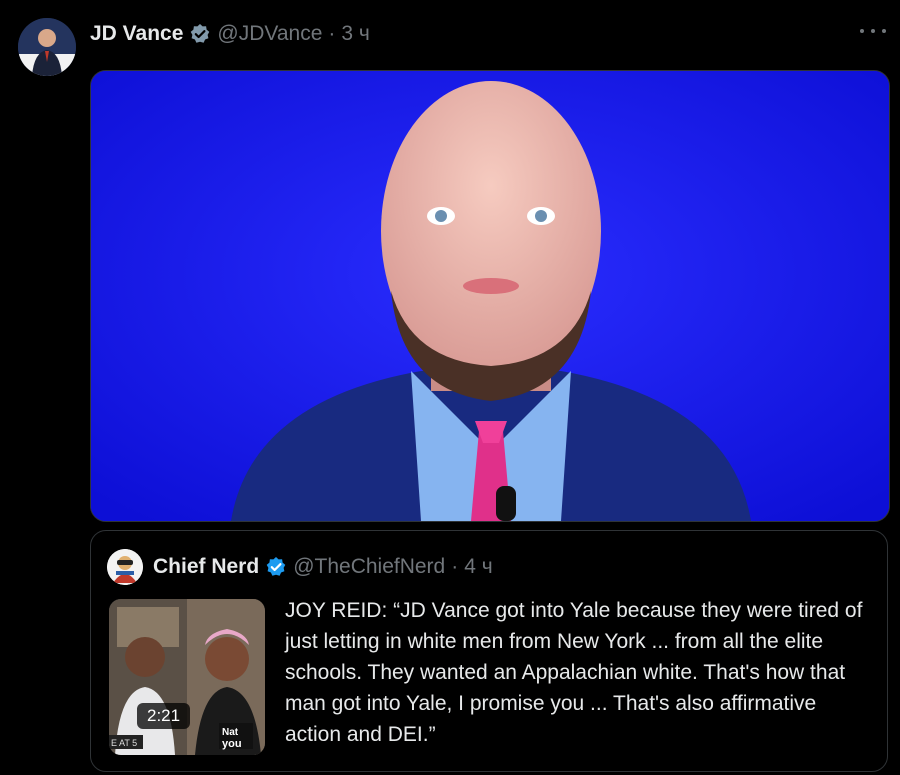 This screenshot has height=775, width=900. Describe the element at coordinates (187, 677) in the screenshot. I see `quoted-video-thumbnail: Nat you E AT 5 2:21` at that location.